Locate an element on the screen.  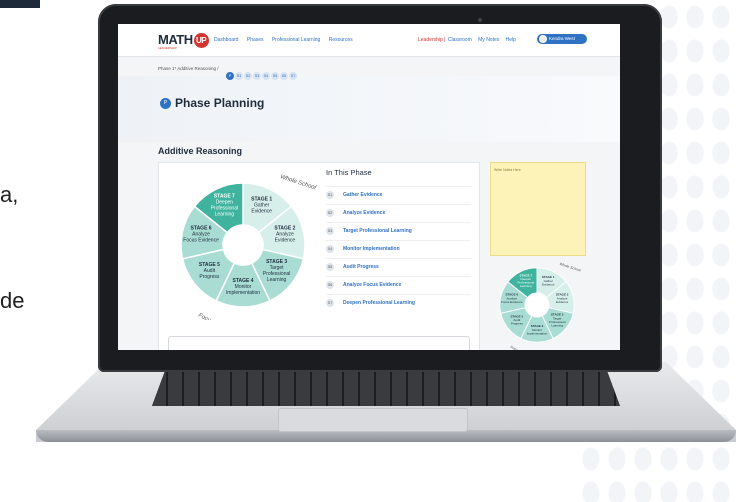
phase-step-4: S4 Monitor Implementation is located at coordinates (398, 249).